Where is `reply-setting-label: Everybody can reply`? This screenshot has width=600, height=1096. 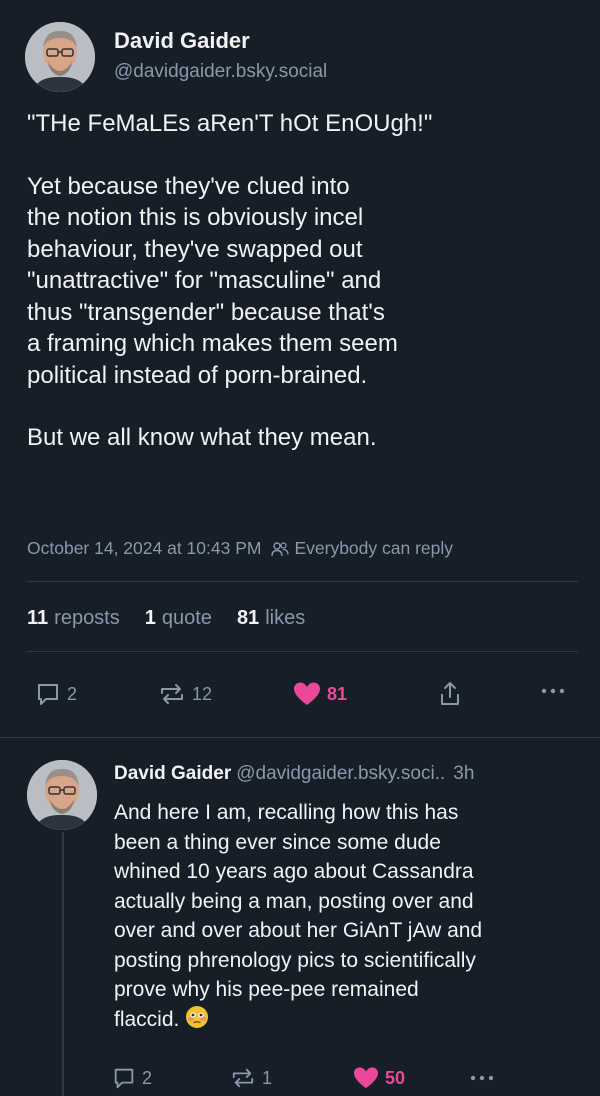 reply-setting-label: Everybody can reply is located at coordinates (374, 548).